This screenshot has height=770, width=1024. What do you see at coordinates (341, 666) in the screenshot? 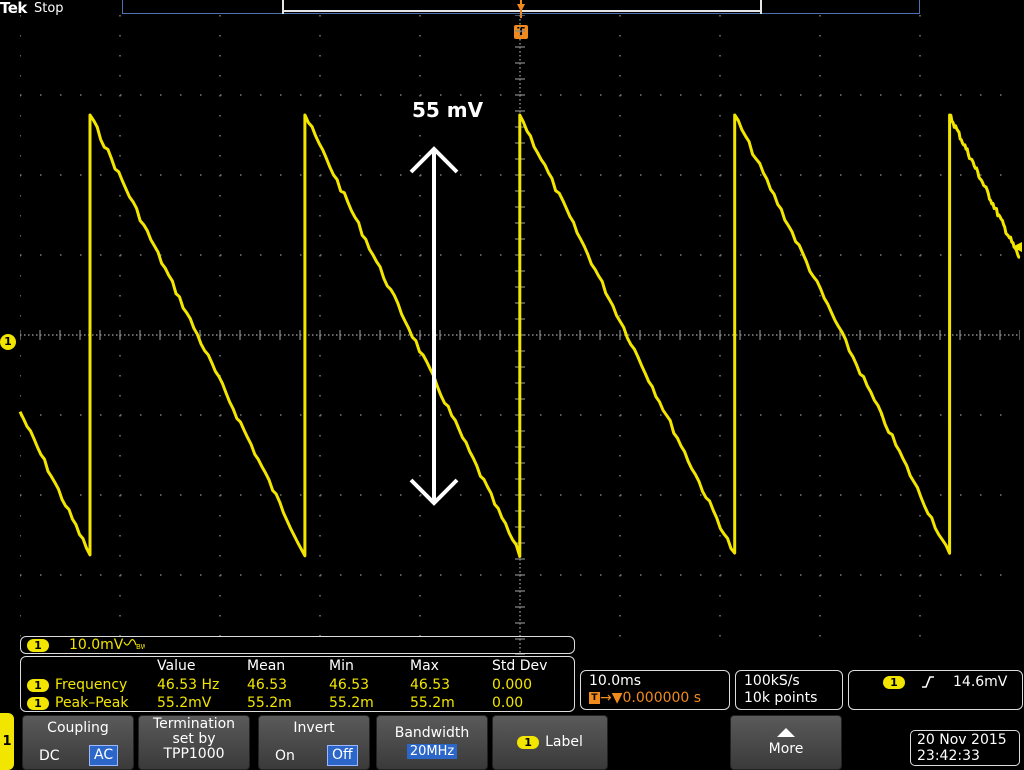
I see `header-min: Min` at bounding box center [341, 666].